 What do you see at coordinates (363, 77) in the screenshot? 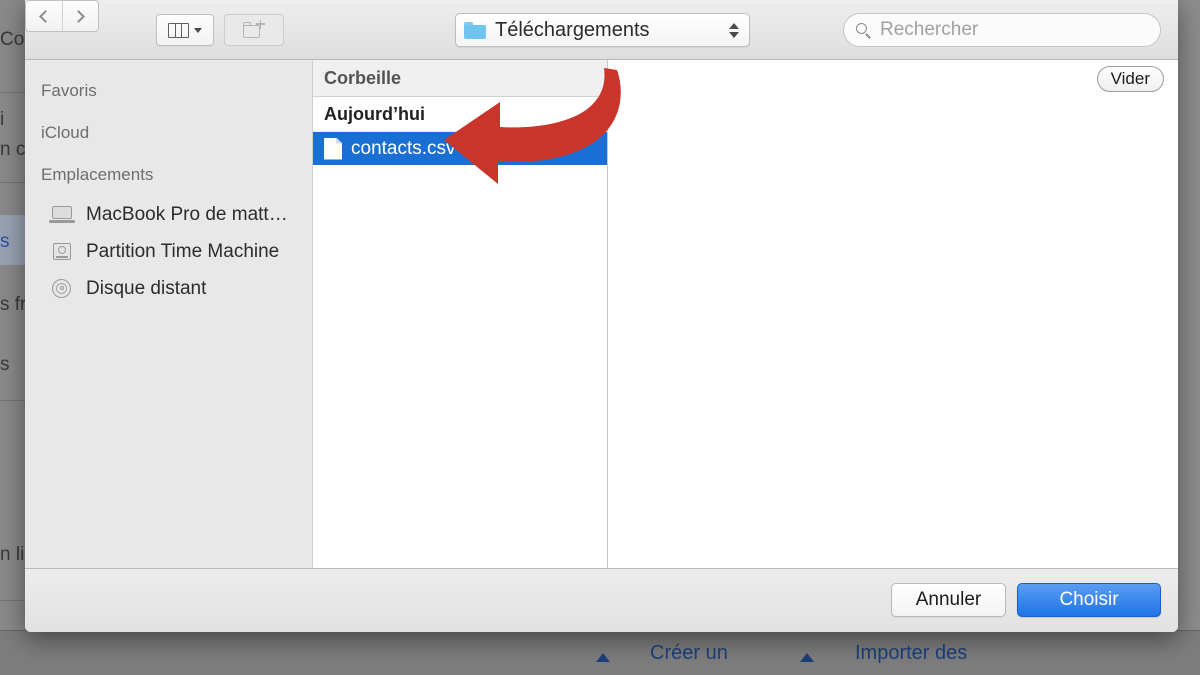
I see `file-column-title: Corbeille` at bounding box center [363, 77].